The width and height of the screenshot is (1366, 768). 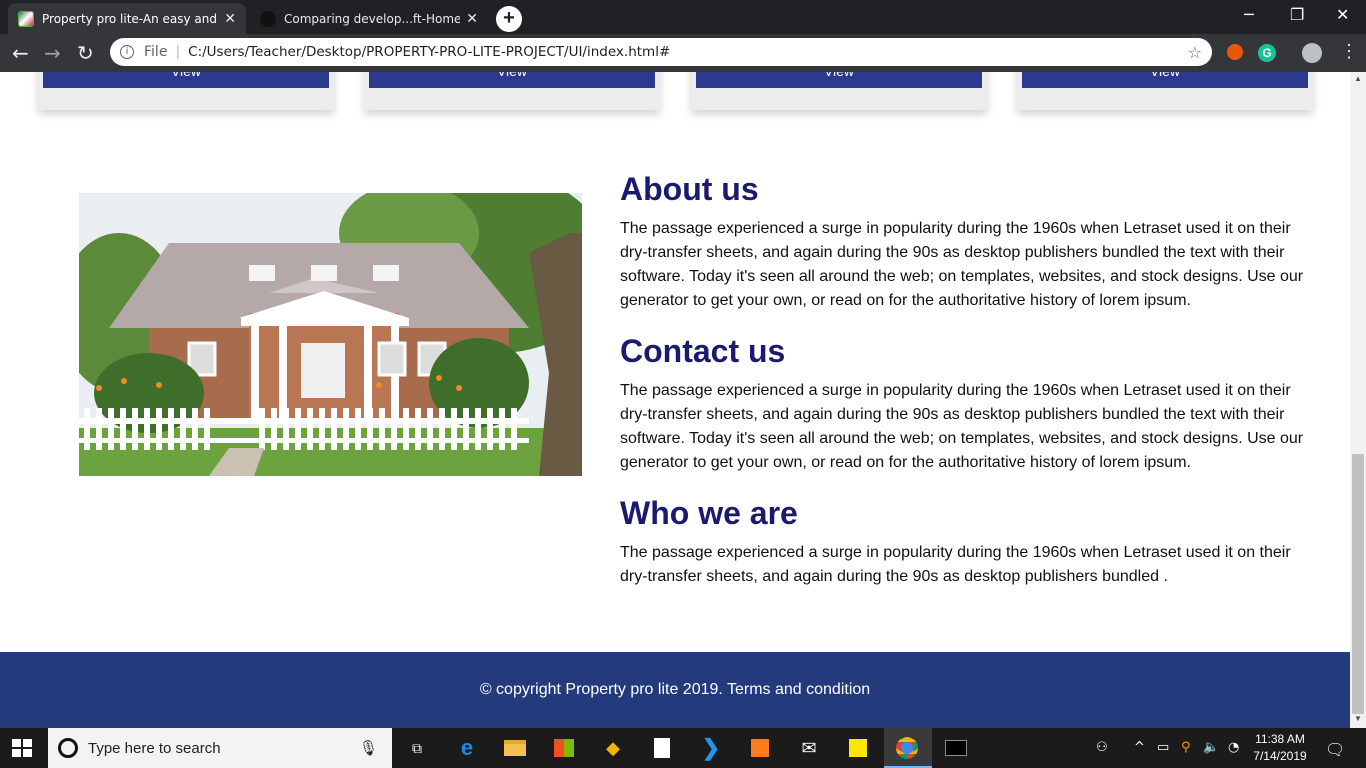 What do you see at coordinates (372, 18) in the screenshot?
I see `tab-title: Comparing develop...ft-Home-Pa` at bounding box center [372, 18].